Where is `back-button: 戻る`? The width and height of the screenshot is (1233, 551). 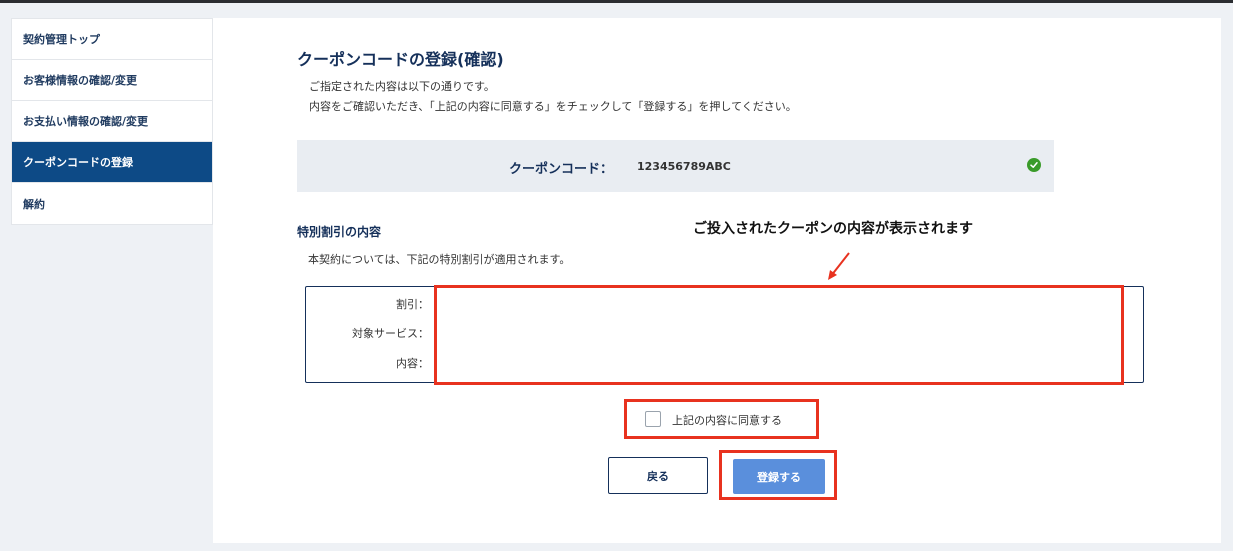
back-button: 戻る is located at coordinates (658, 475).